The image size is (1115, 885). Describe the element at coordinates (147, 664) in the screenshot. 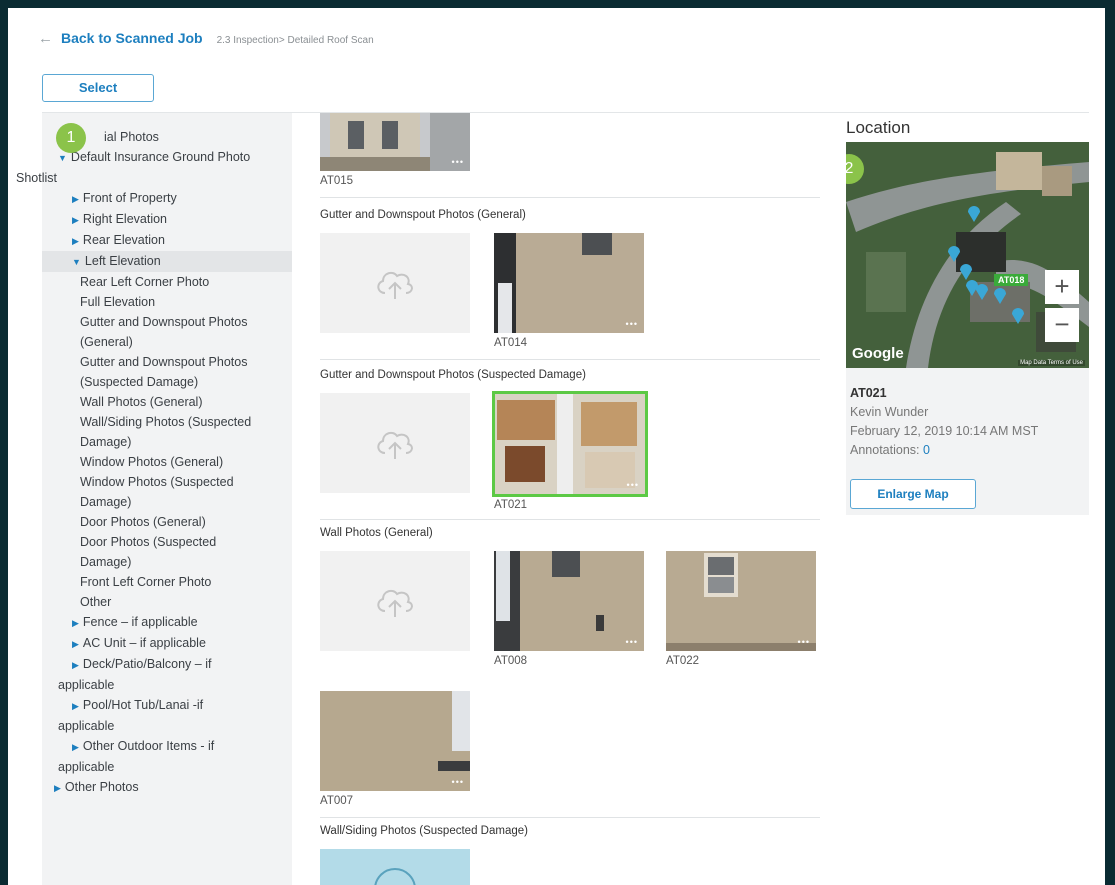

I see `tree-label: Deck/Patio/Balcony – if` at that location.